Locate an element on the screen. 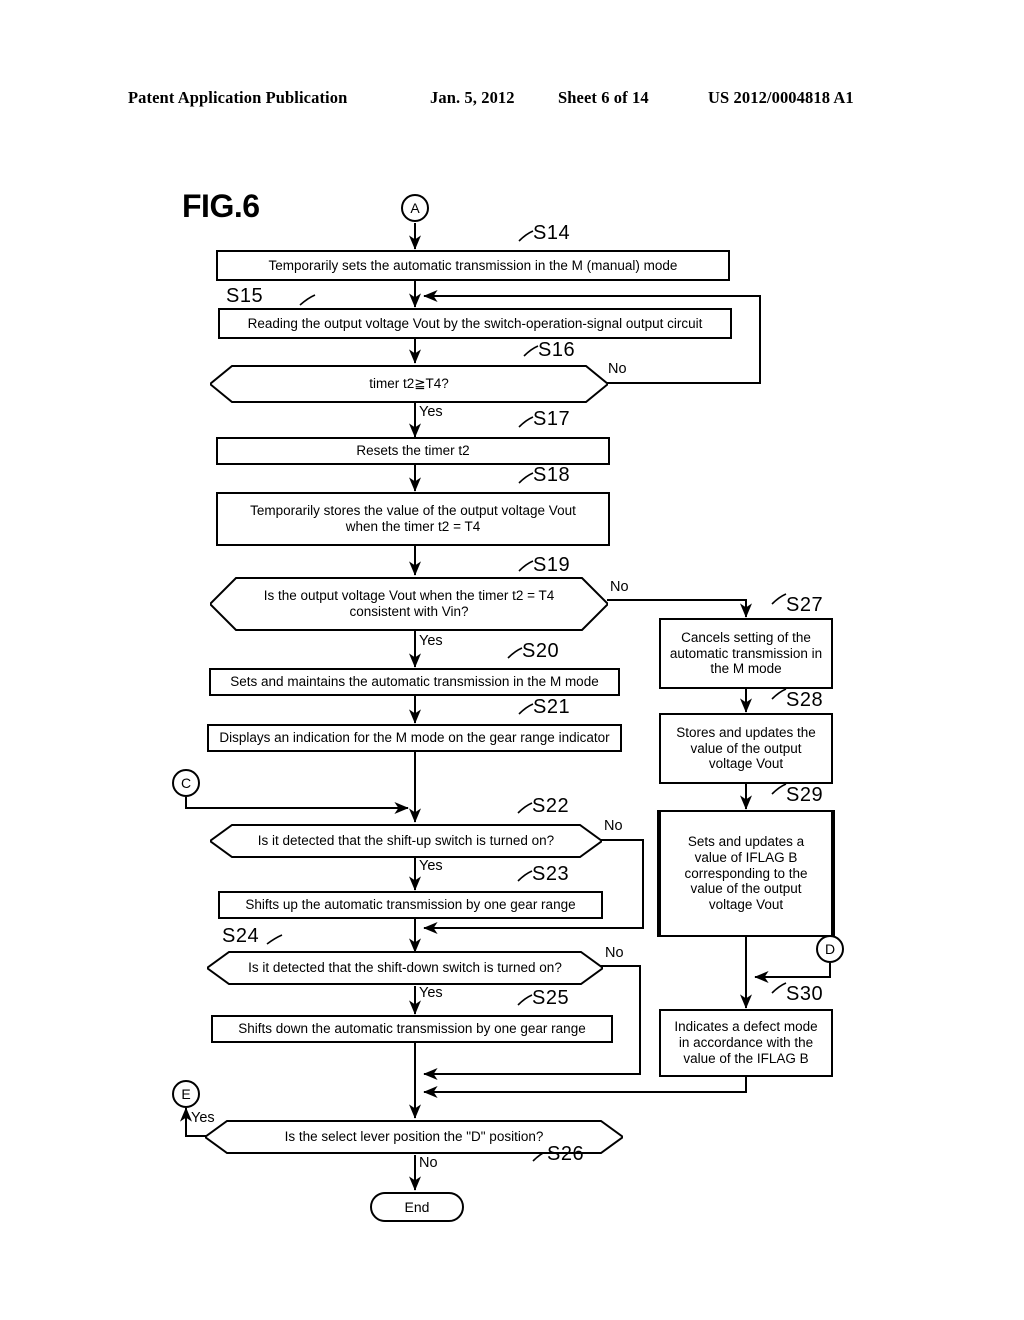 Image resolution: width=1024 pixels, height=1320 pixels. decision-s19-line2: consistent with Vin? is located at coordinates (409, 611).